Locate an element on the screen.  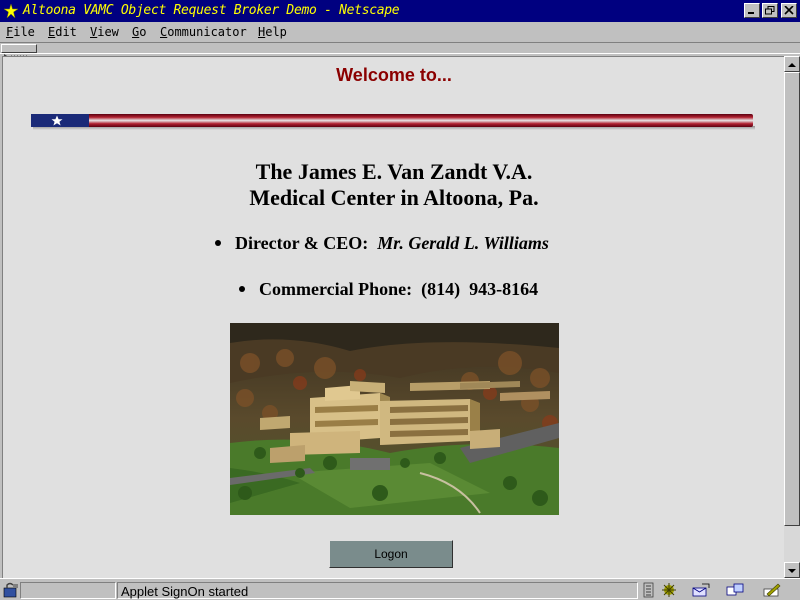
composer-icon is located at coordinates (772, 590).